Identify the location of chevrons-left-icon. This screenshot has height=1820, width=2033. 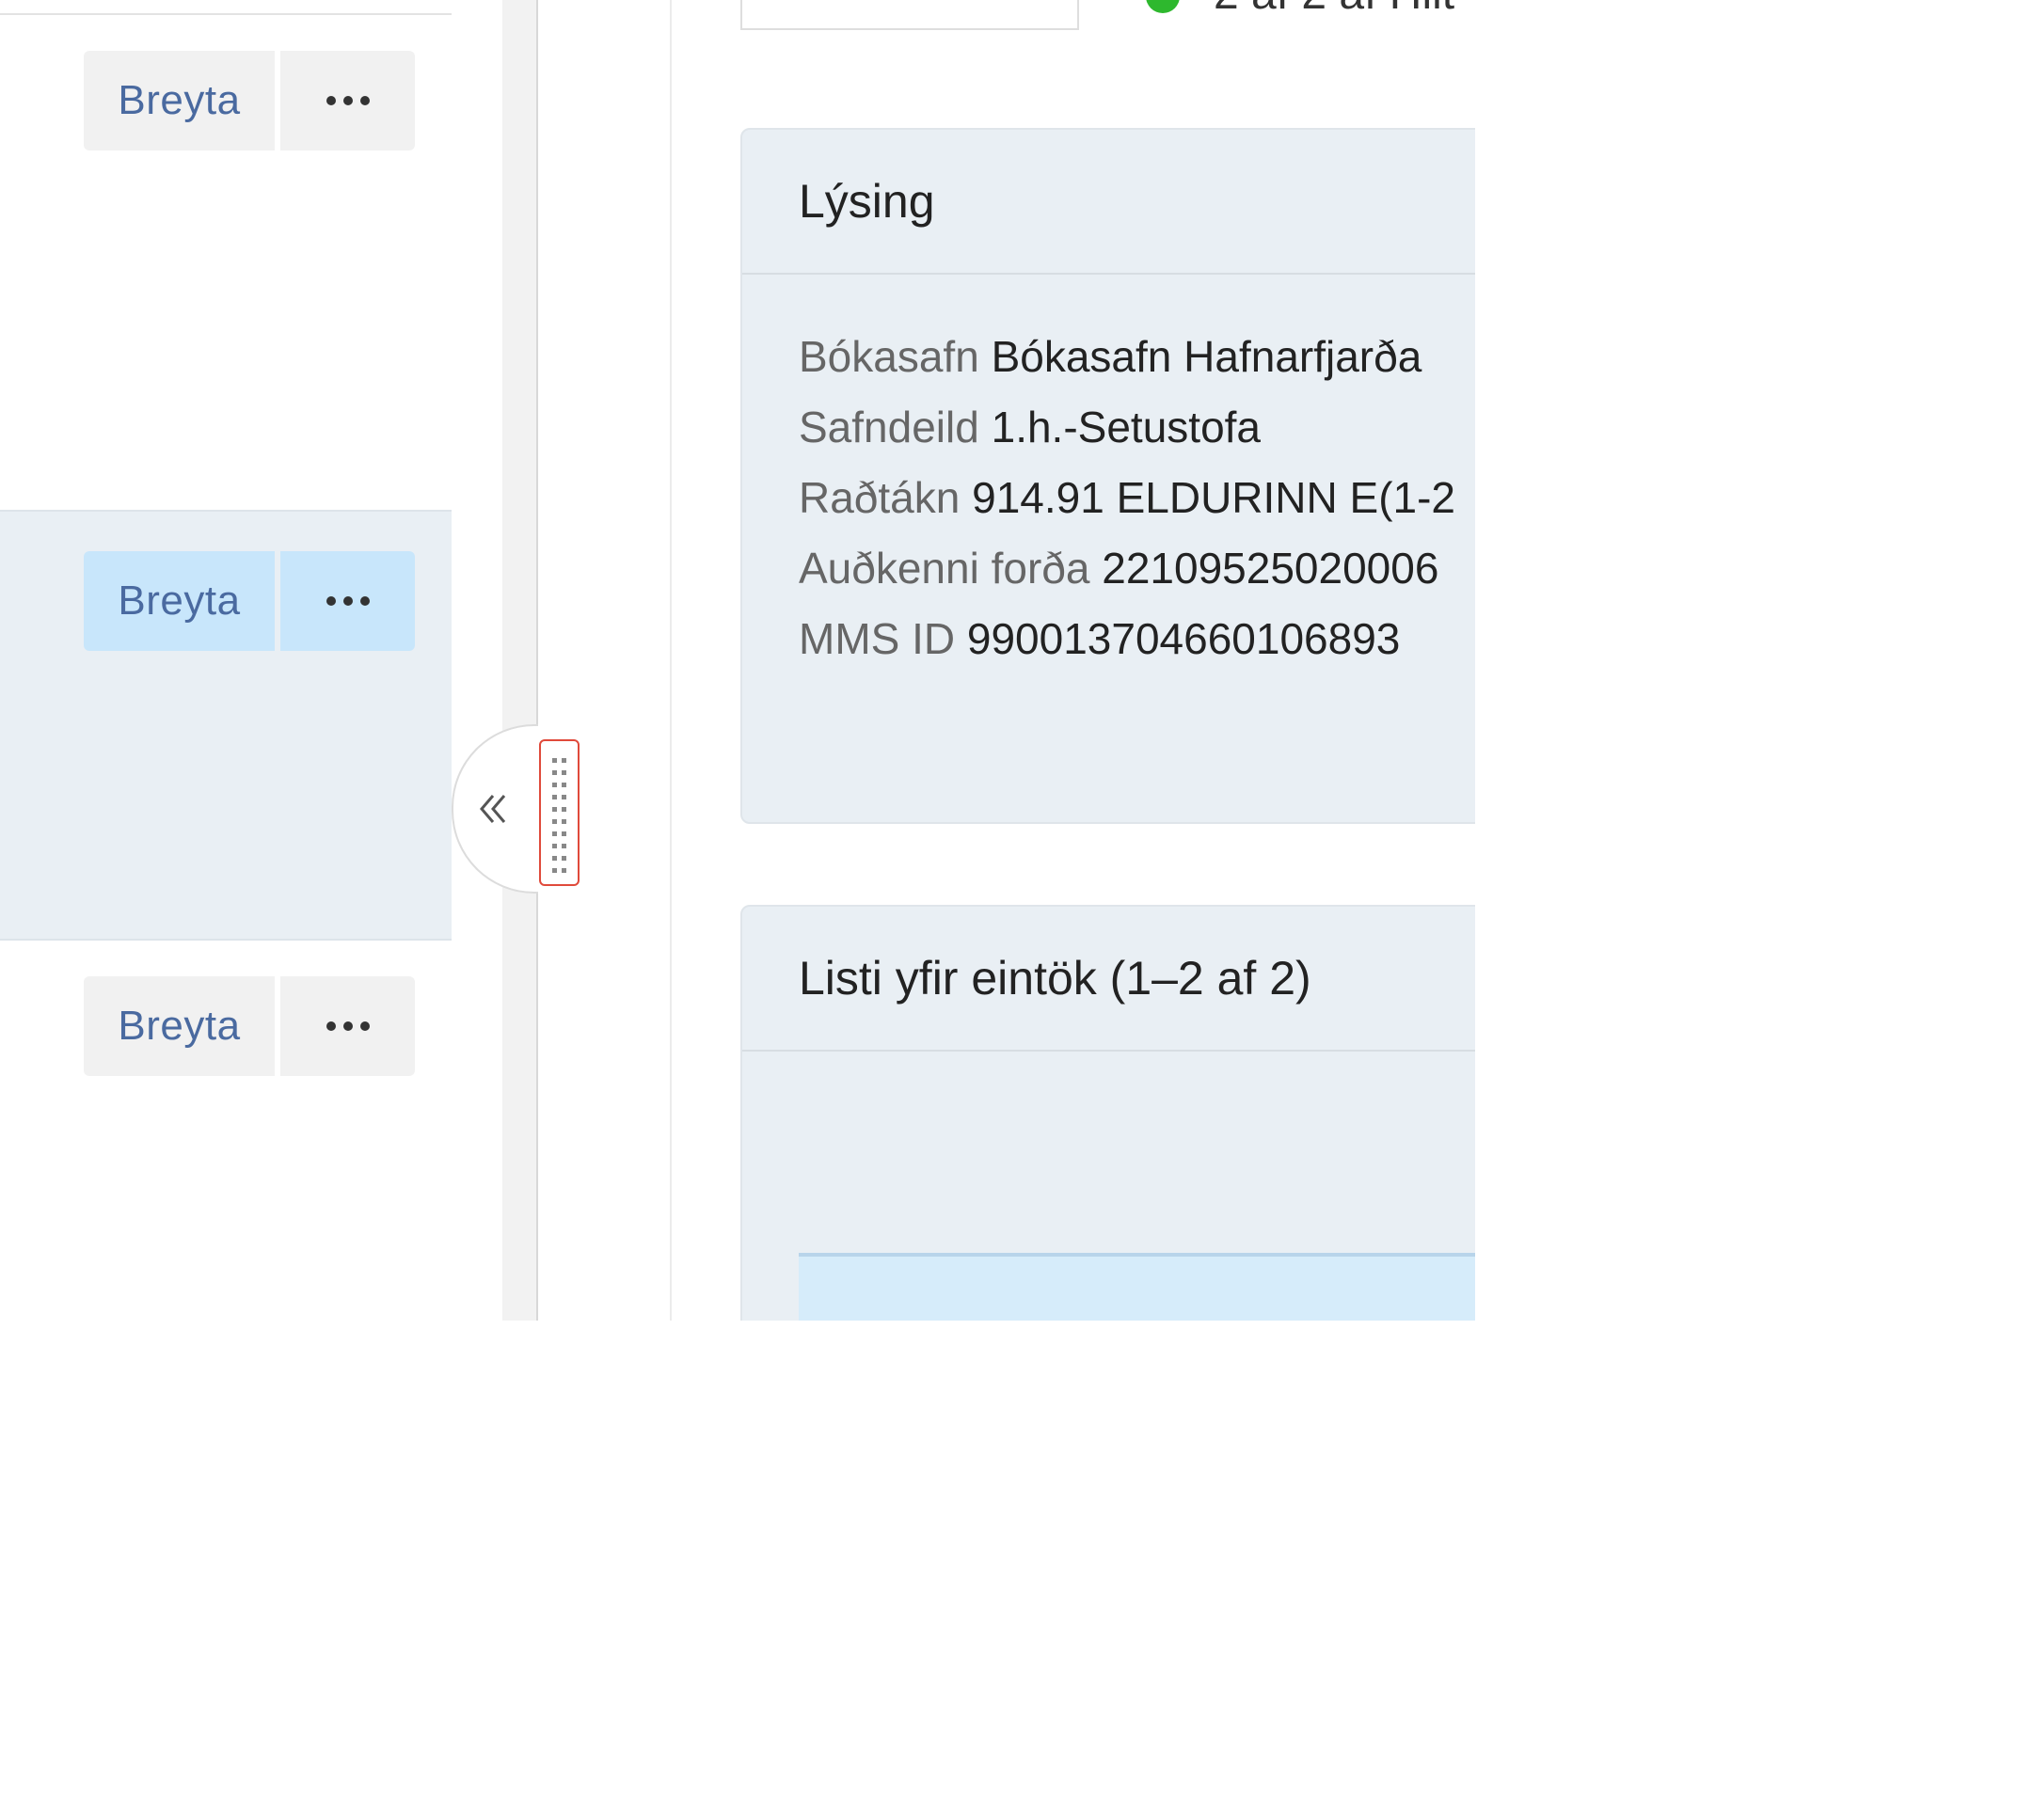
(493, 809).